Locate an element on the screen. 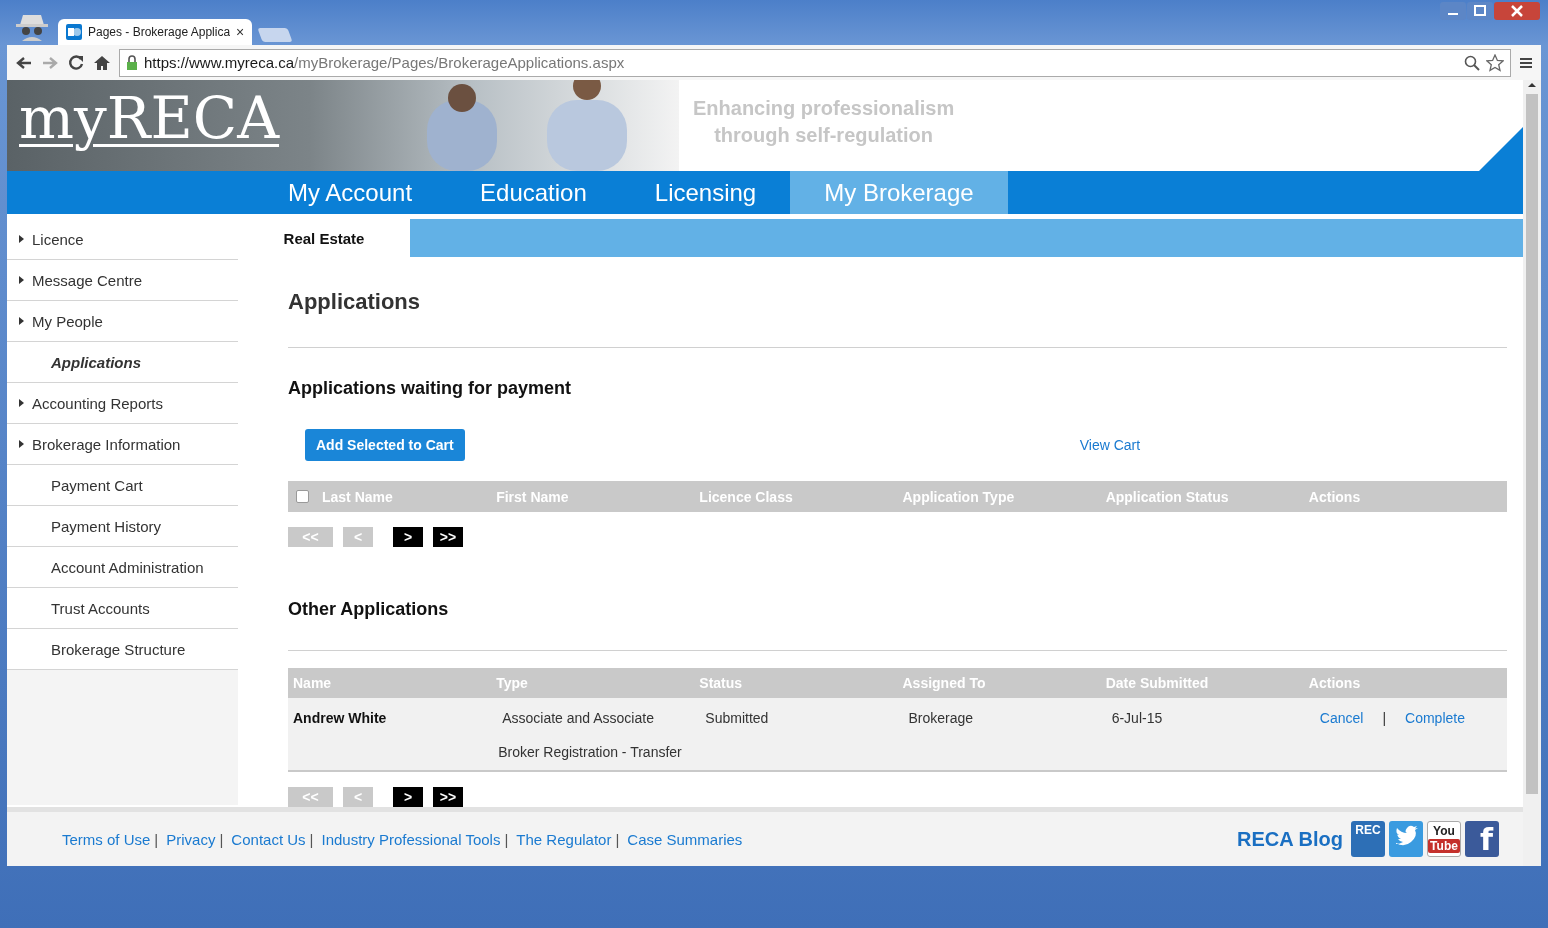 The image size is (1548, 928). nav-tab: Licensing is located at coordinates (705, 192).